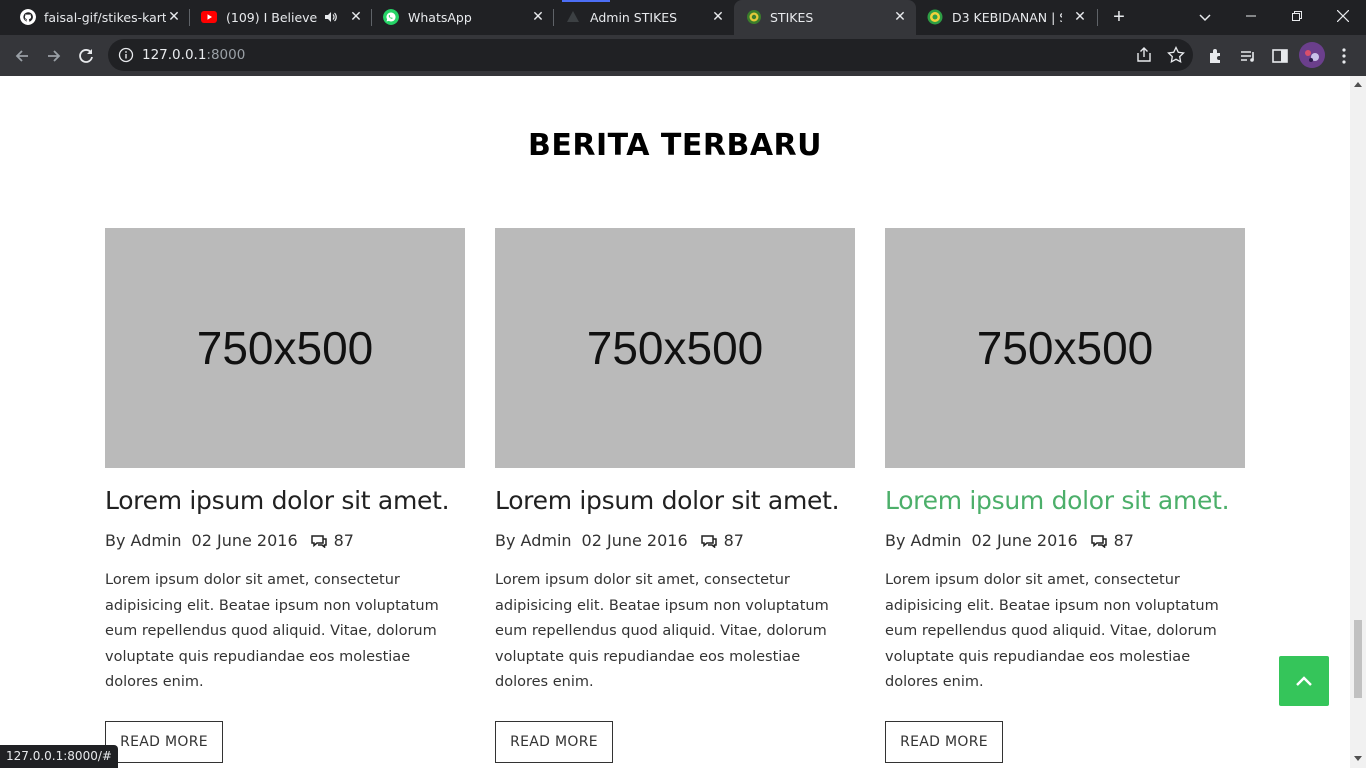  I want to click on side-panel-icon, so click(1280, 56).